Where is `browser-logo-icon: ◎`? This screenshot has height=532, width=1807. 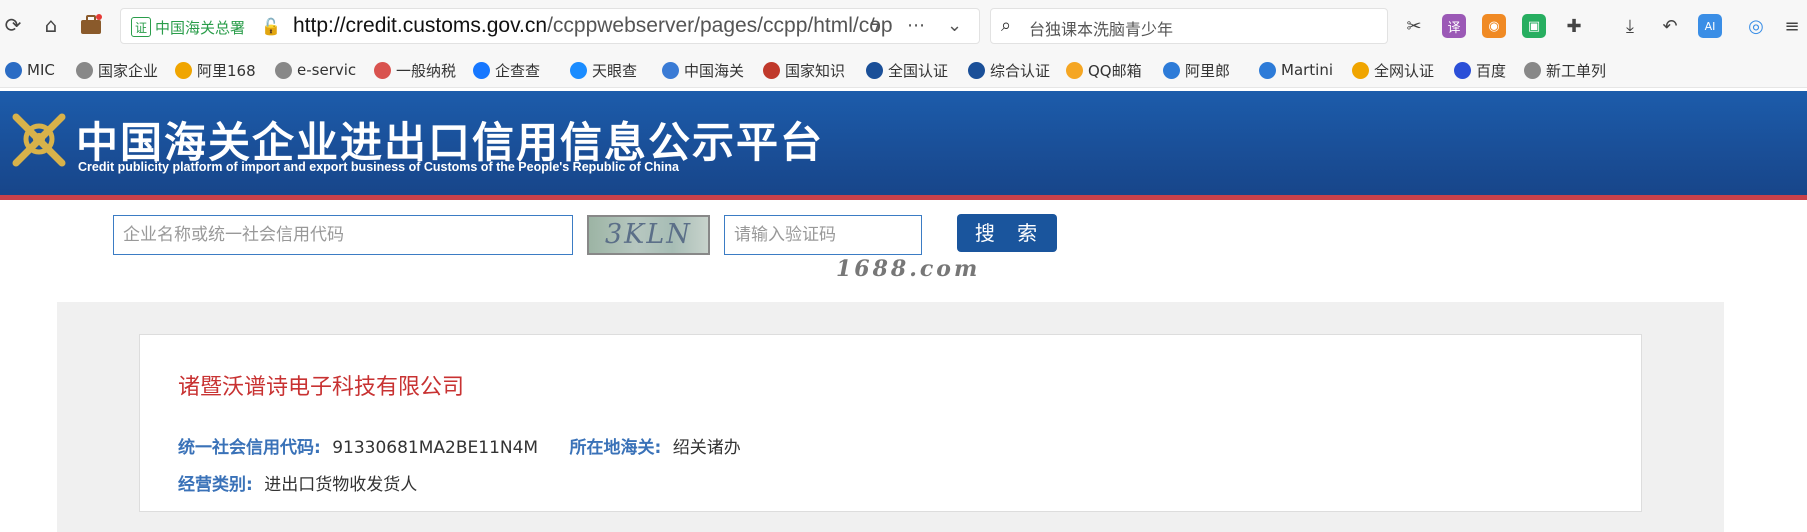 browser-logo-icon: ◎ is located at coordinates (1756, 26).